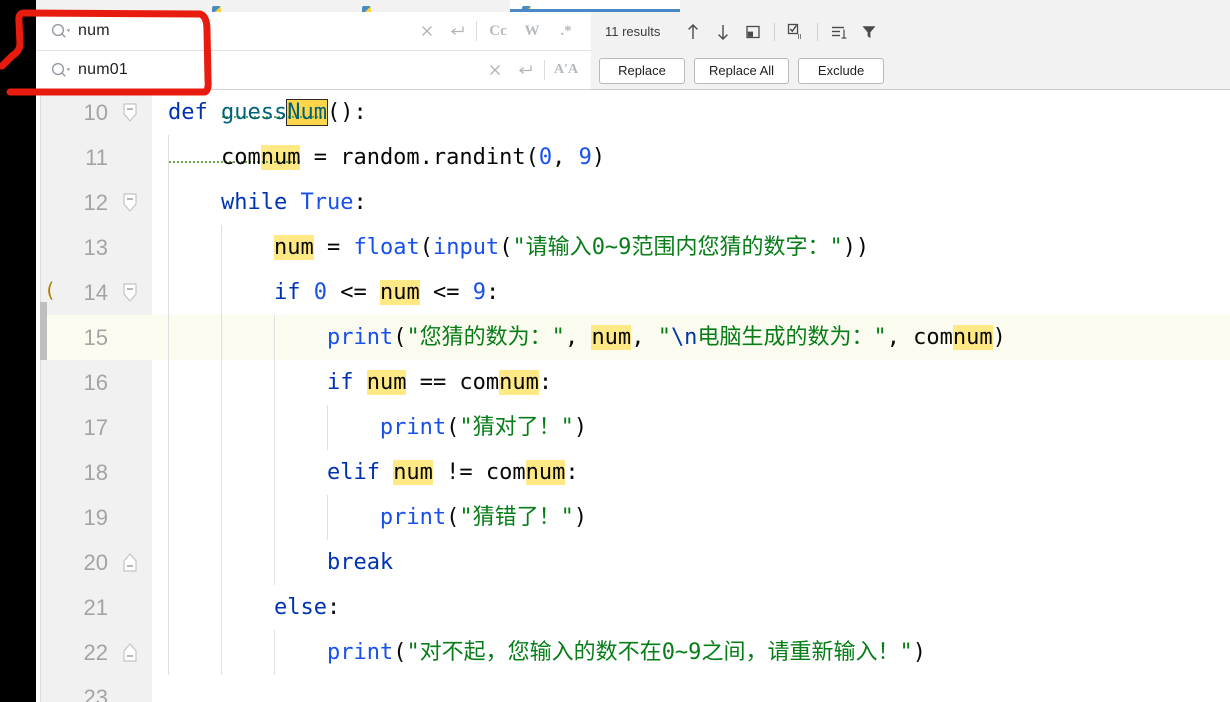 This screenshot has height=702, width=1230. I want to click on exclude-button-label: Exclude, so click(841, 70).